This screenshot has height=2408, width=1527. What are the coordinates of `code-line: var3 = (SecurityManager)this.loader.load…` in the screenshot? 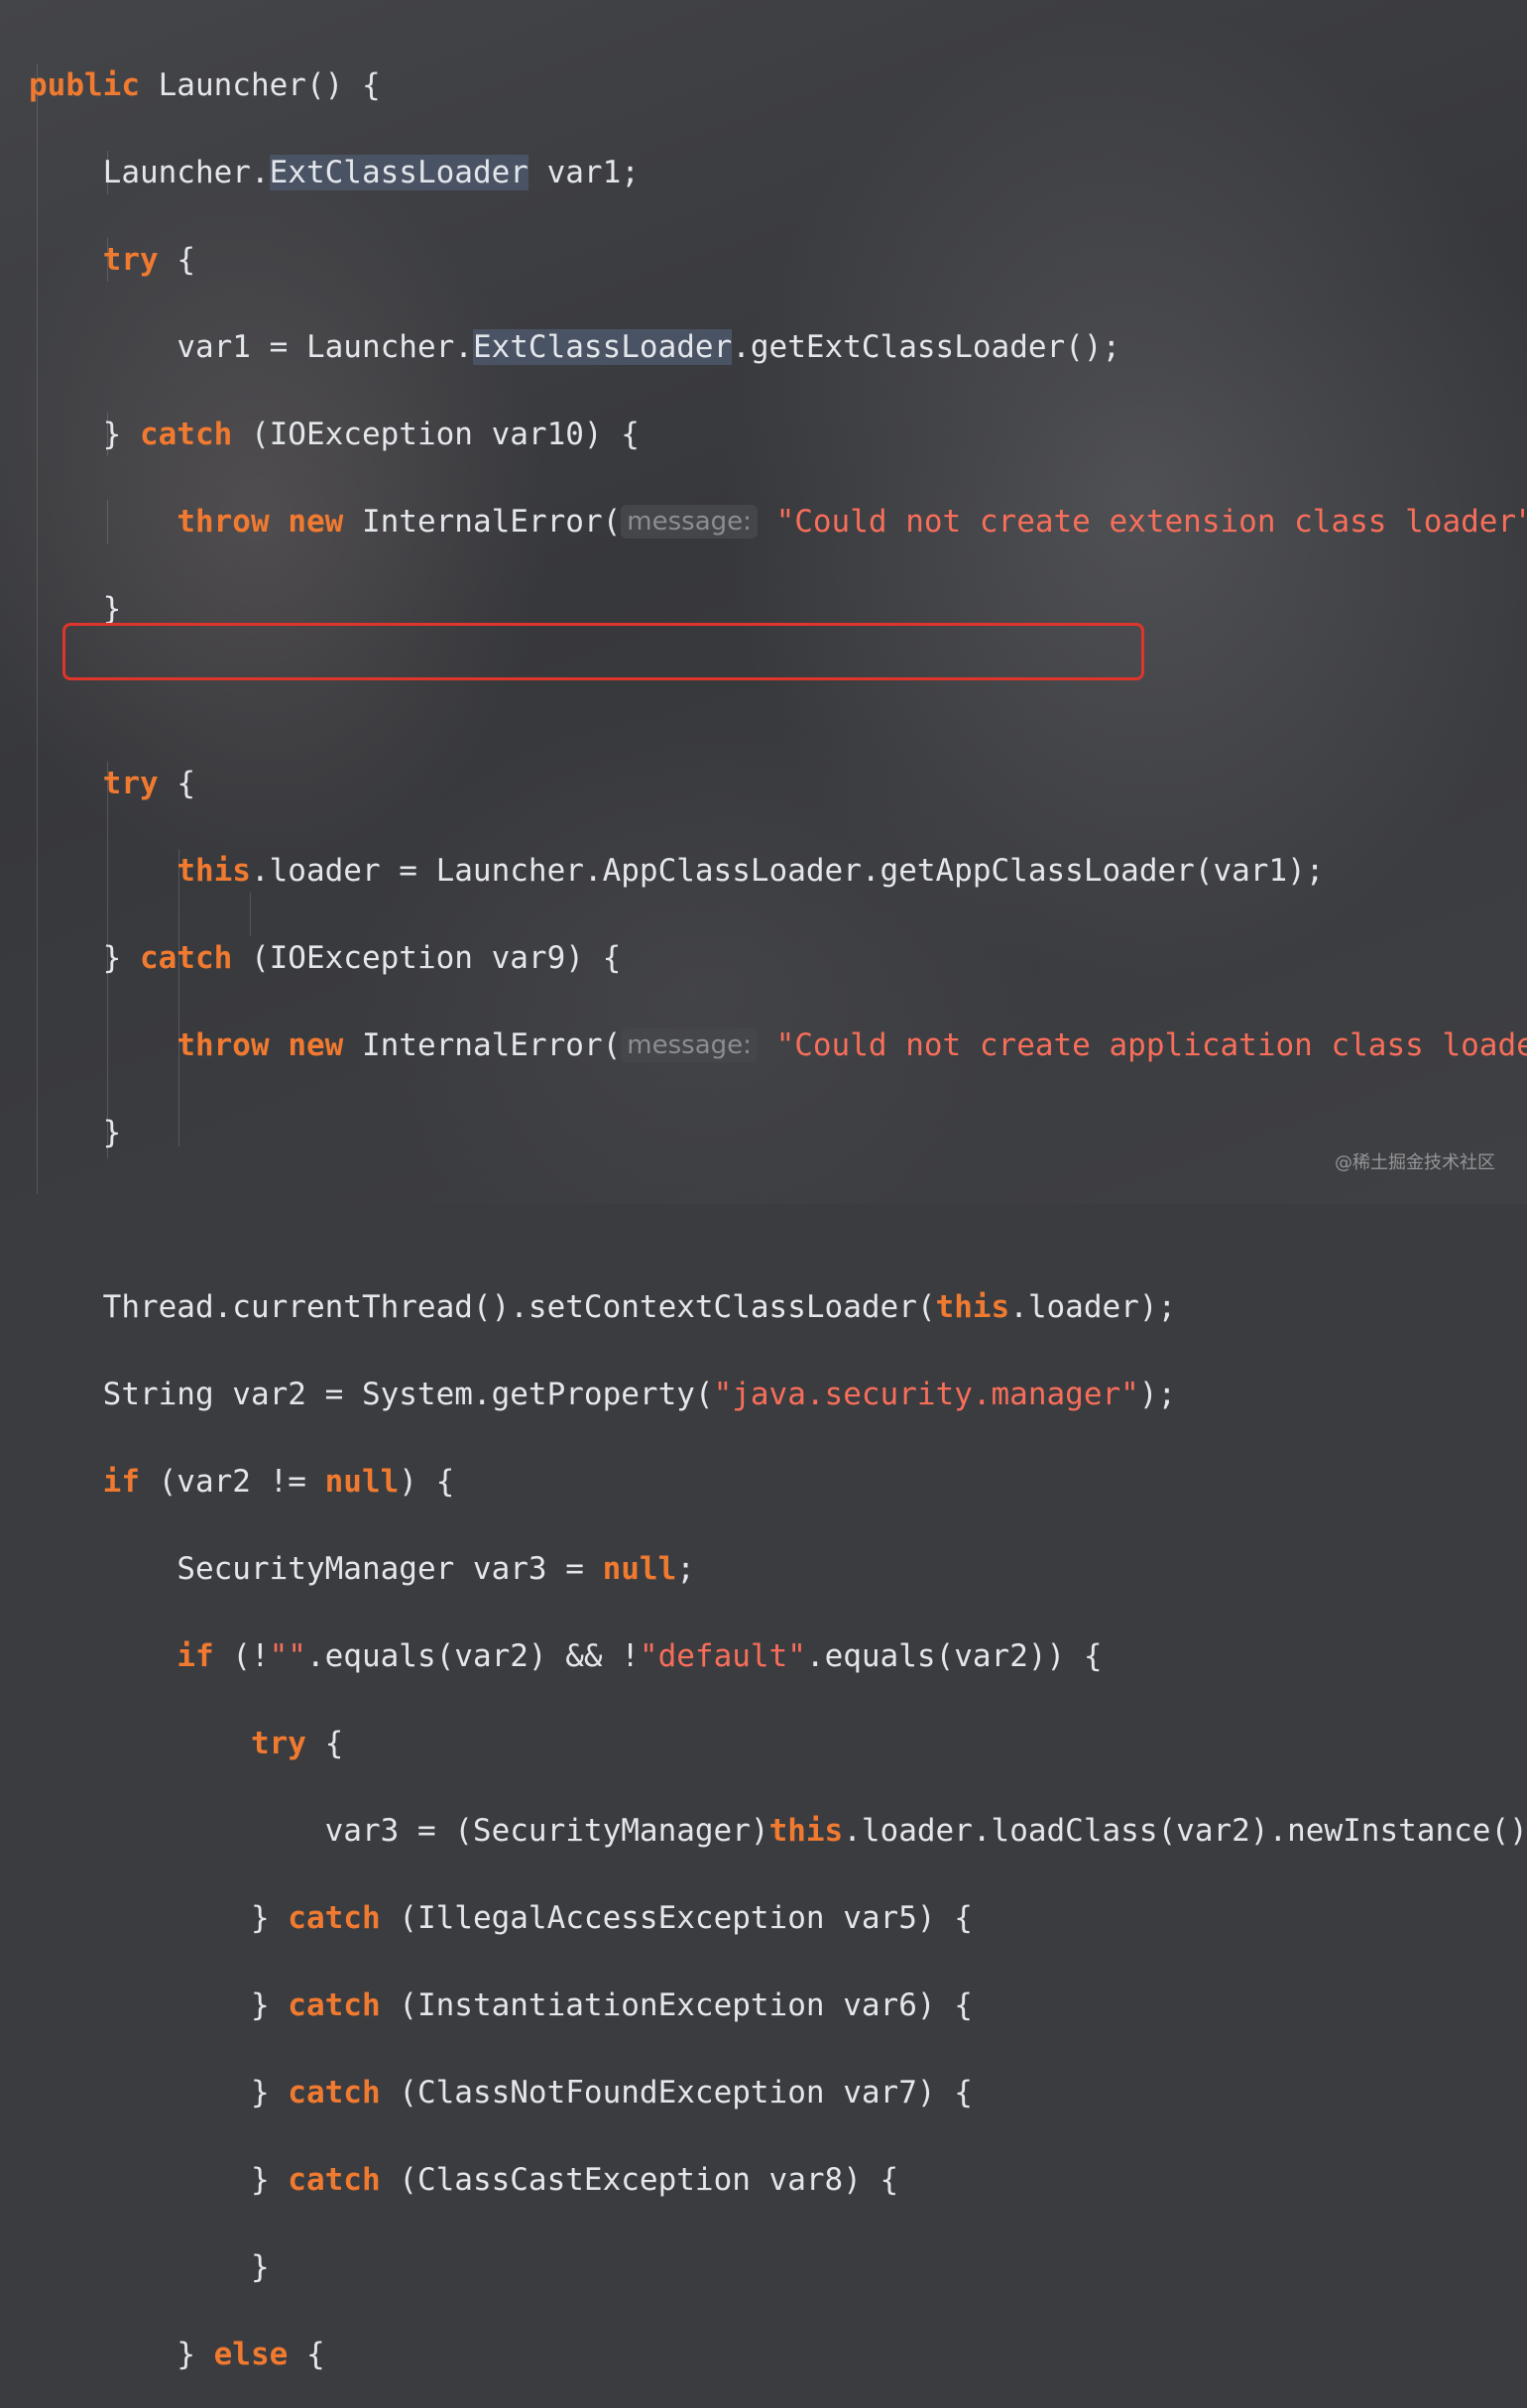 It's located at (925, 1831).